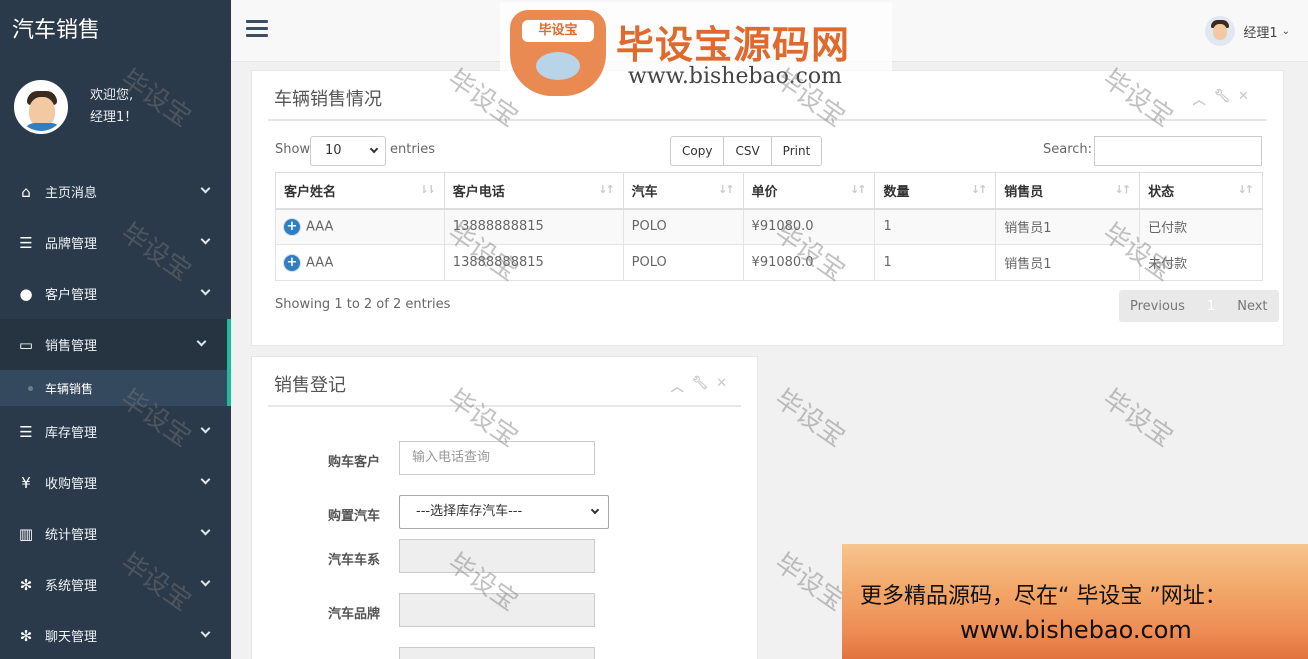 The height and width of the screenshot is (659, 1308). Describe the element at coordinates (697, 151) in the screenshot. I see `copy-button: Copy` at that location.